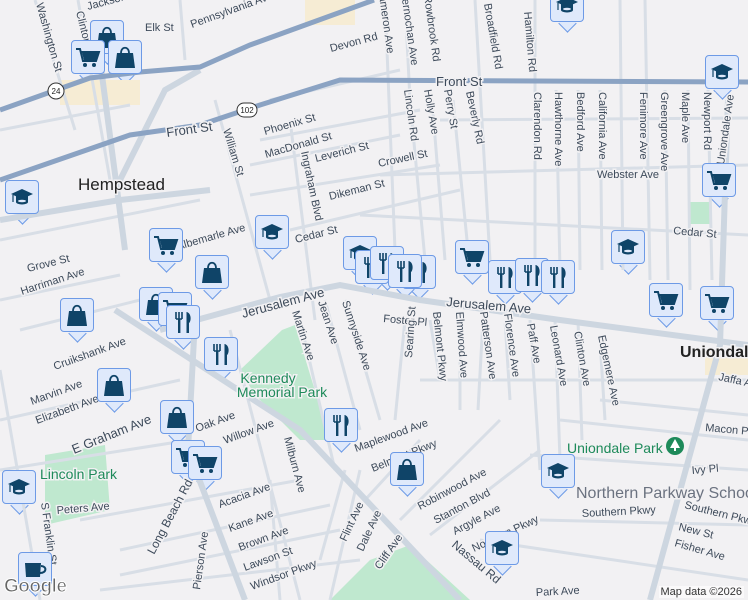 The height and width of the screenshot is (600, 748). Describe the element at coordinates (695, 233) in the screenshot. I see `street-label: Cedar St` at that location.